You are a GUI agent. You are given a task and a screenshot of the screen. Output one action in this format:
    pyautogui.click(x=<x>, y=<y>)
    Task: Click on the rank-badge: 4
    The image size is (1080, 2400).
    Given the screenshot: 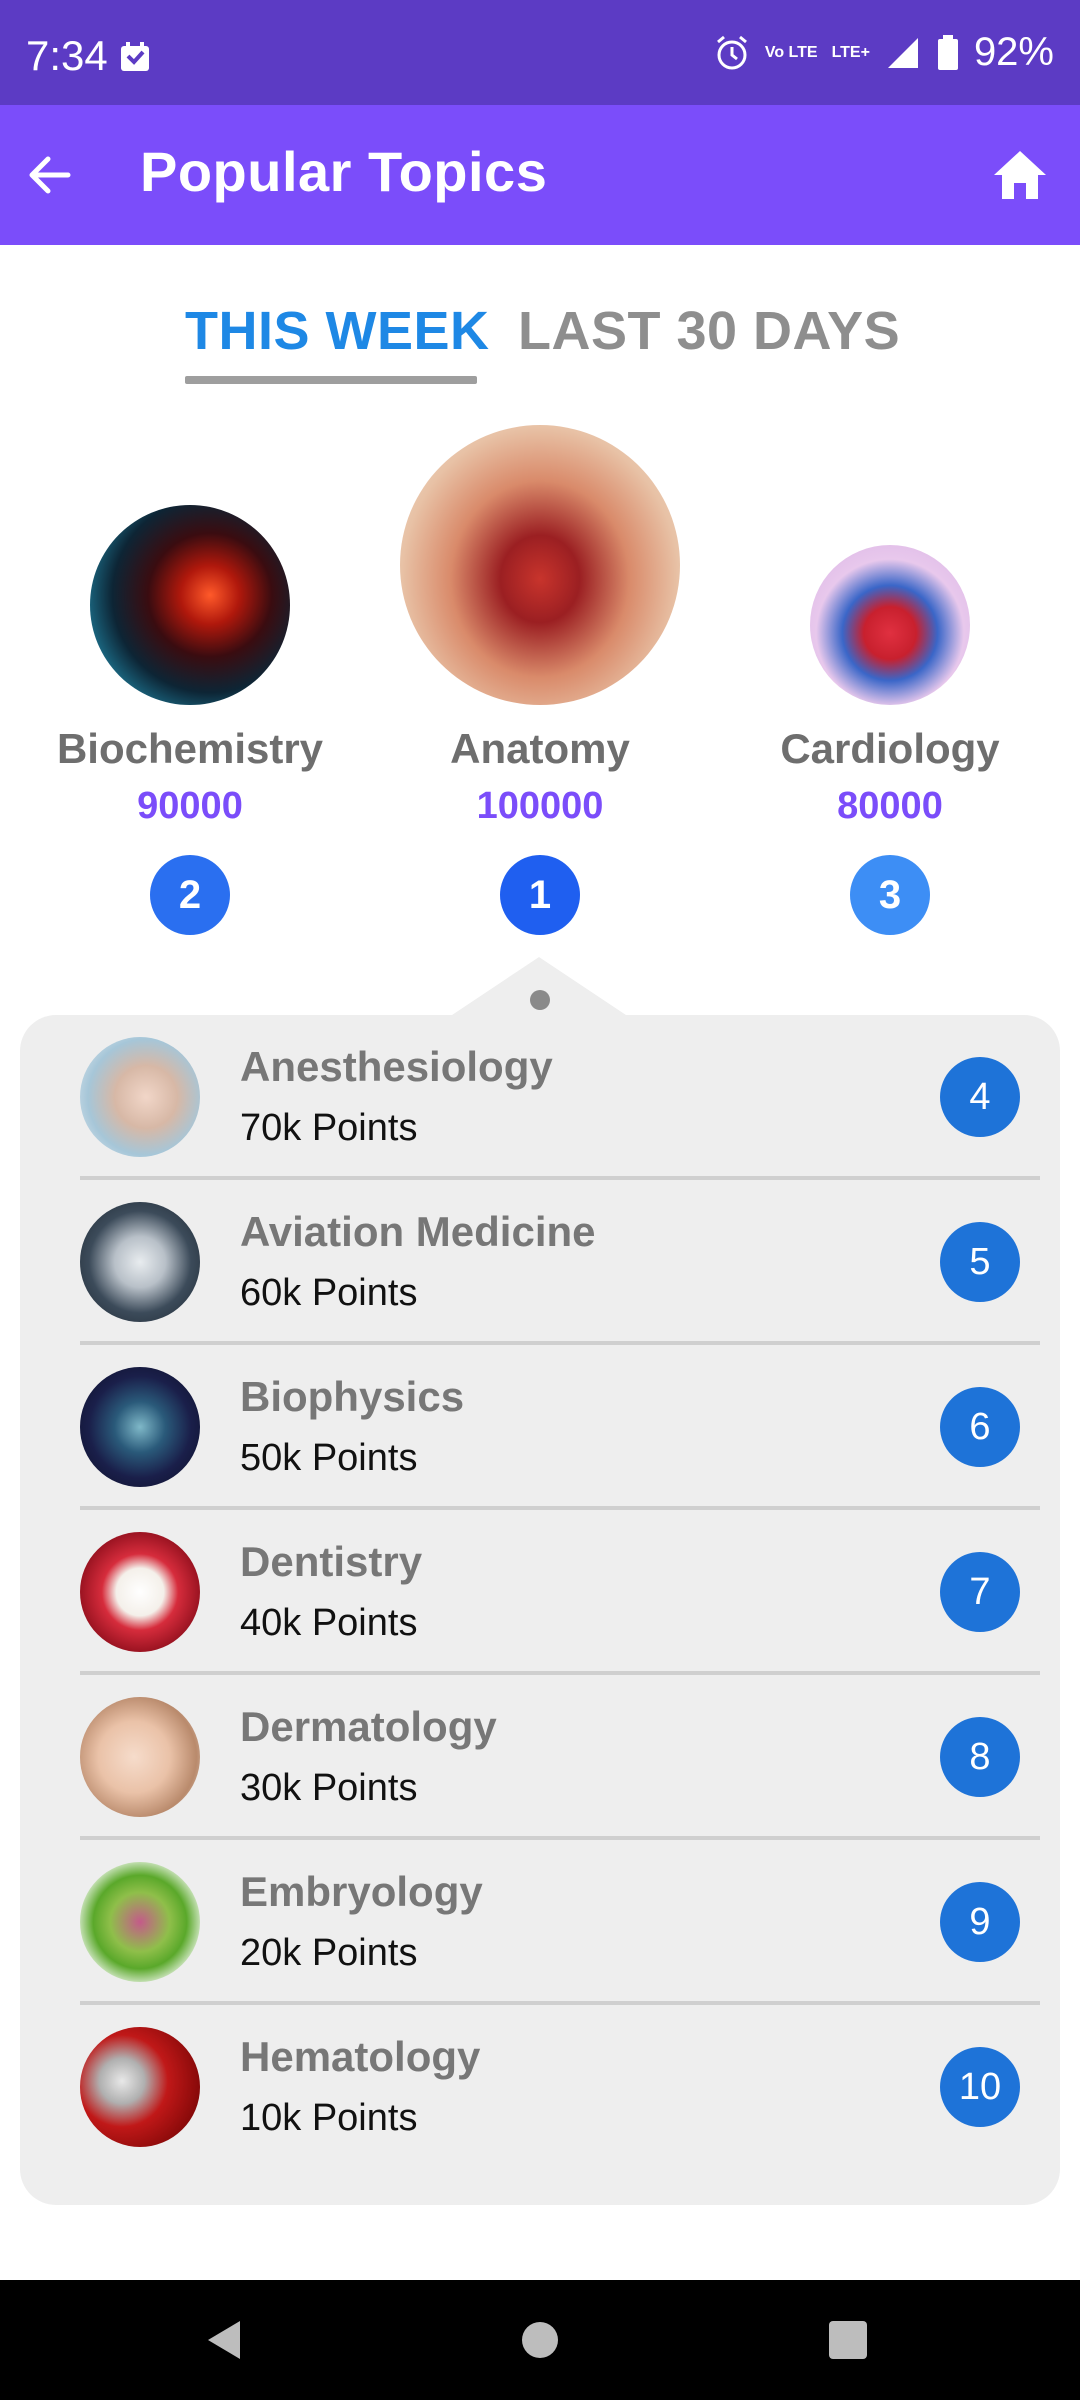 What is the action you would take?
    pyautogui.click(x=980, y=1097)
    